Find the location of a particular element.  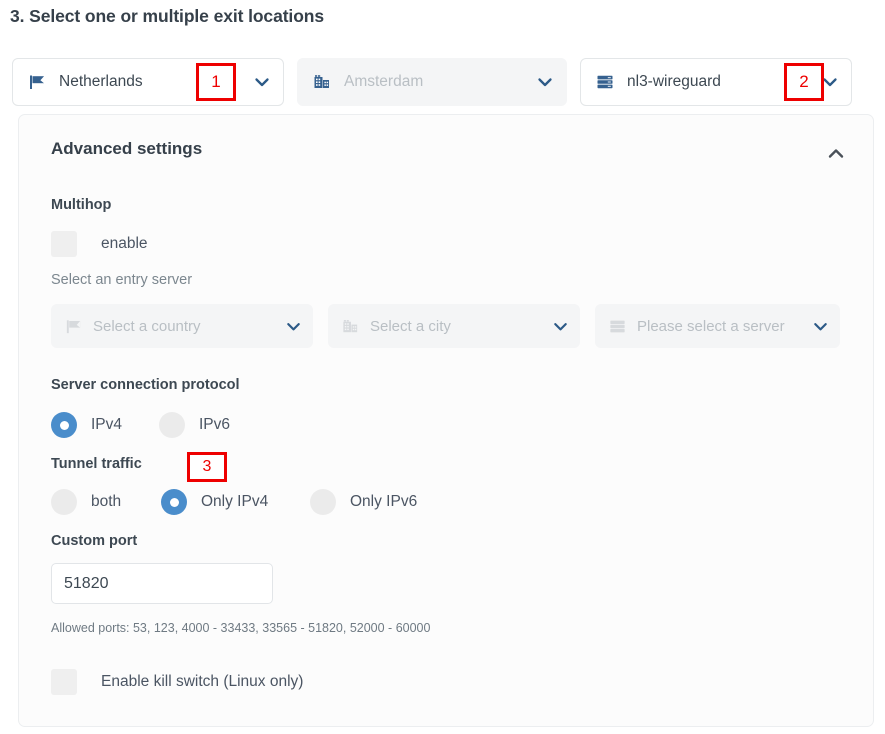

custom-port-title: Custom port is located at coordinates (94, 541).